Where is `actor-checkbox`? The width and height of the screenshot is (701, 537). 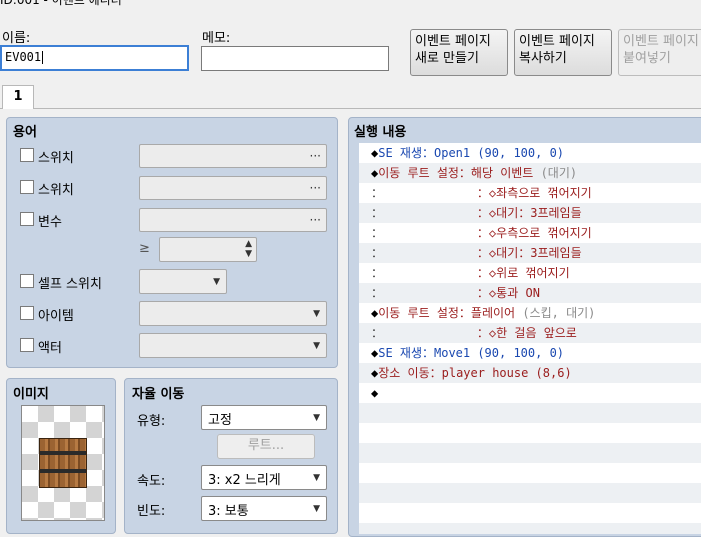
actor-checkbox is located at coordinates (27, 345).